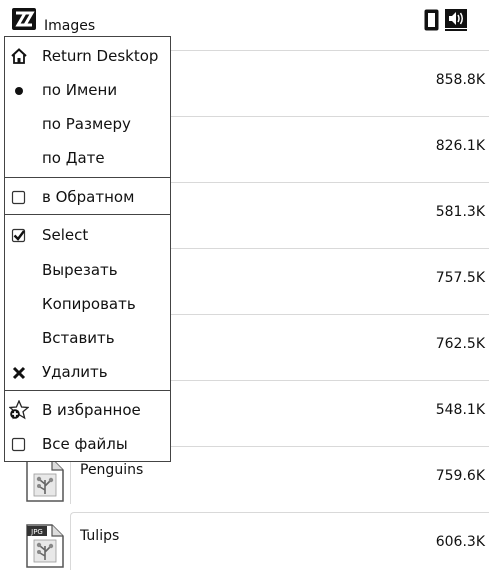 The width and height of the screenshot is (489, 570). I want to click on app-title: Images, so click(70, 26).